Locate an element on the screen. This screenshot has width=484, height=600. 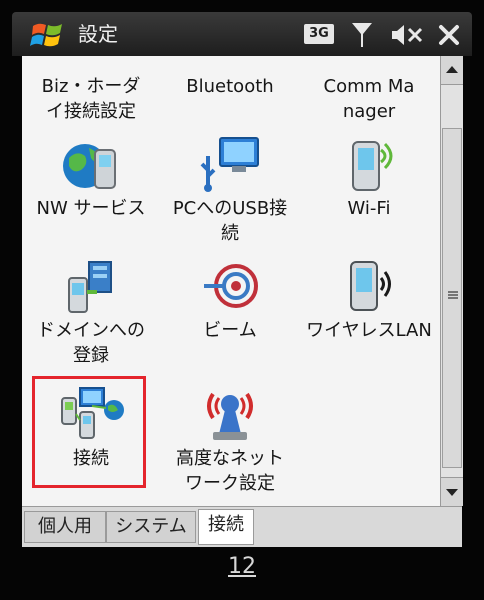
tab-system: システム is located at coordinates (151, 527).